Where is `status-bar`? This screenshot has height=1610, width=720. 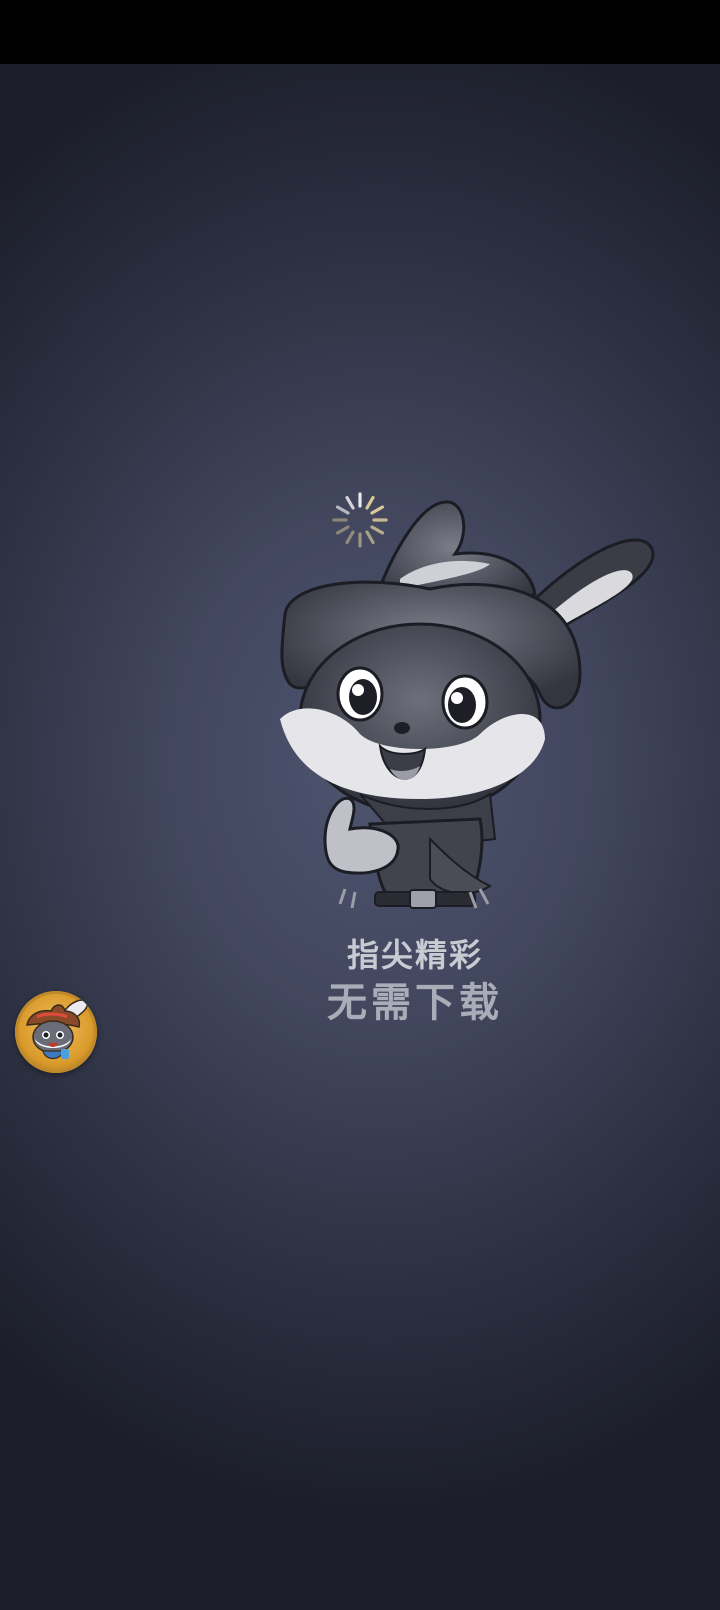 status-bar is located at coordinates (360, 32).